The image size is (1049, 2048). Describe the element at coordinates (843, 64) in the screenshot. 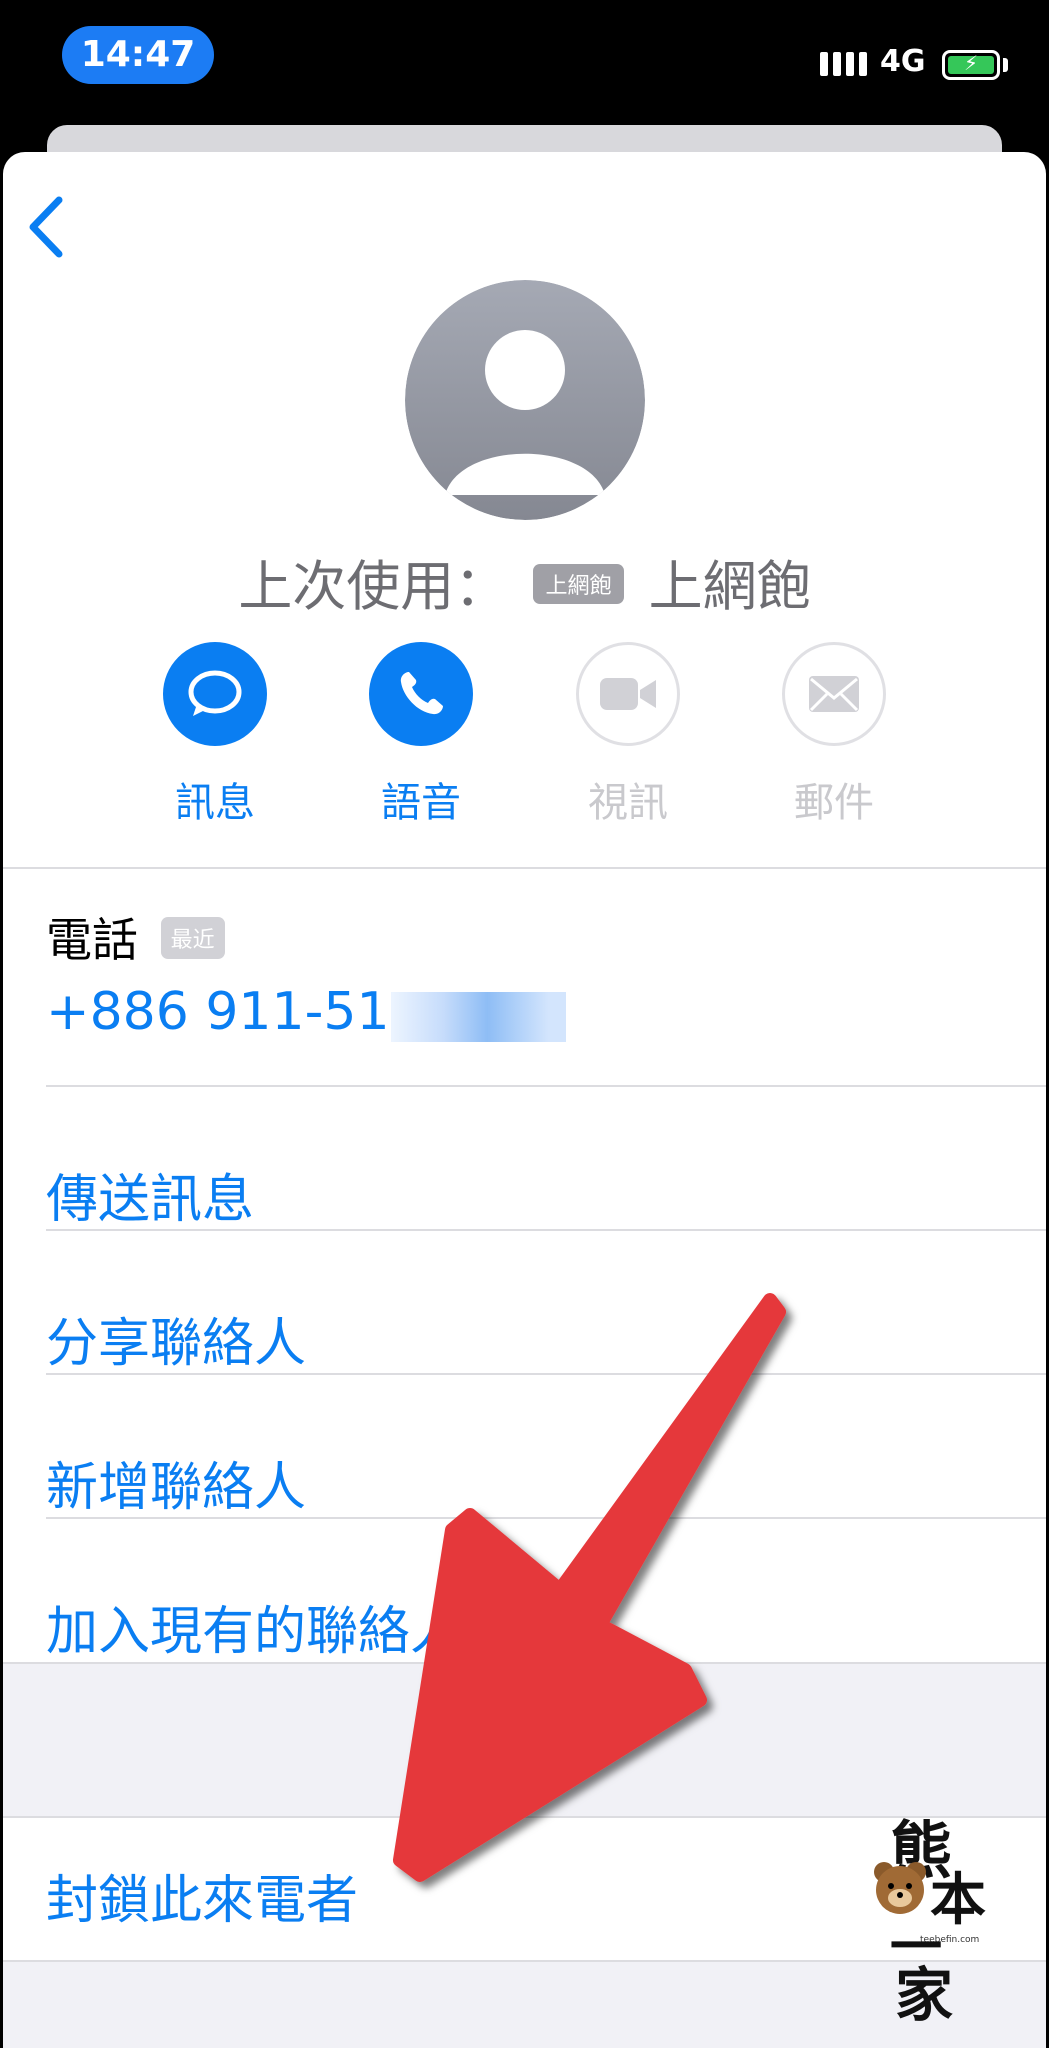

I see `cellular-signal-icon` at that location.